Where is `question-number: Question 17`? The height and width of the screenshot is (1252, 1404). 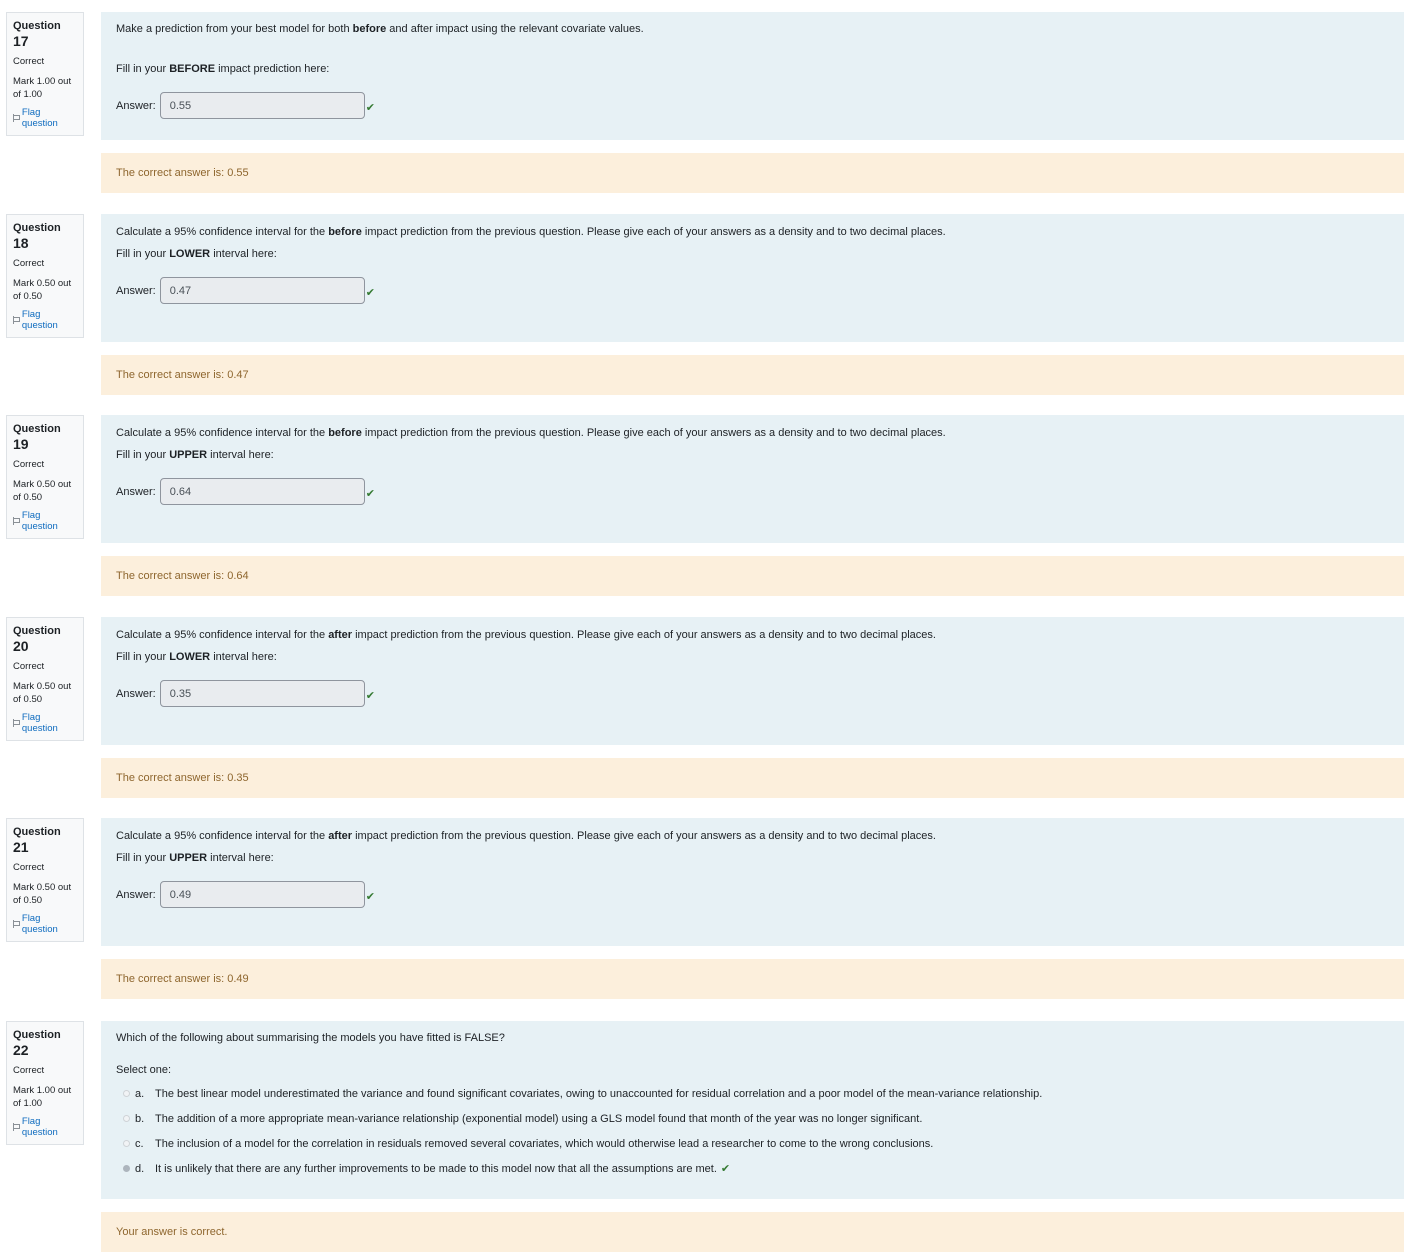
question-number: Question 17 is located at coordinates (37, 34).